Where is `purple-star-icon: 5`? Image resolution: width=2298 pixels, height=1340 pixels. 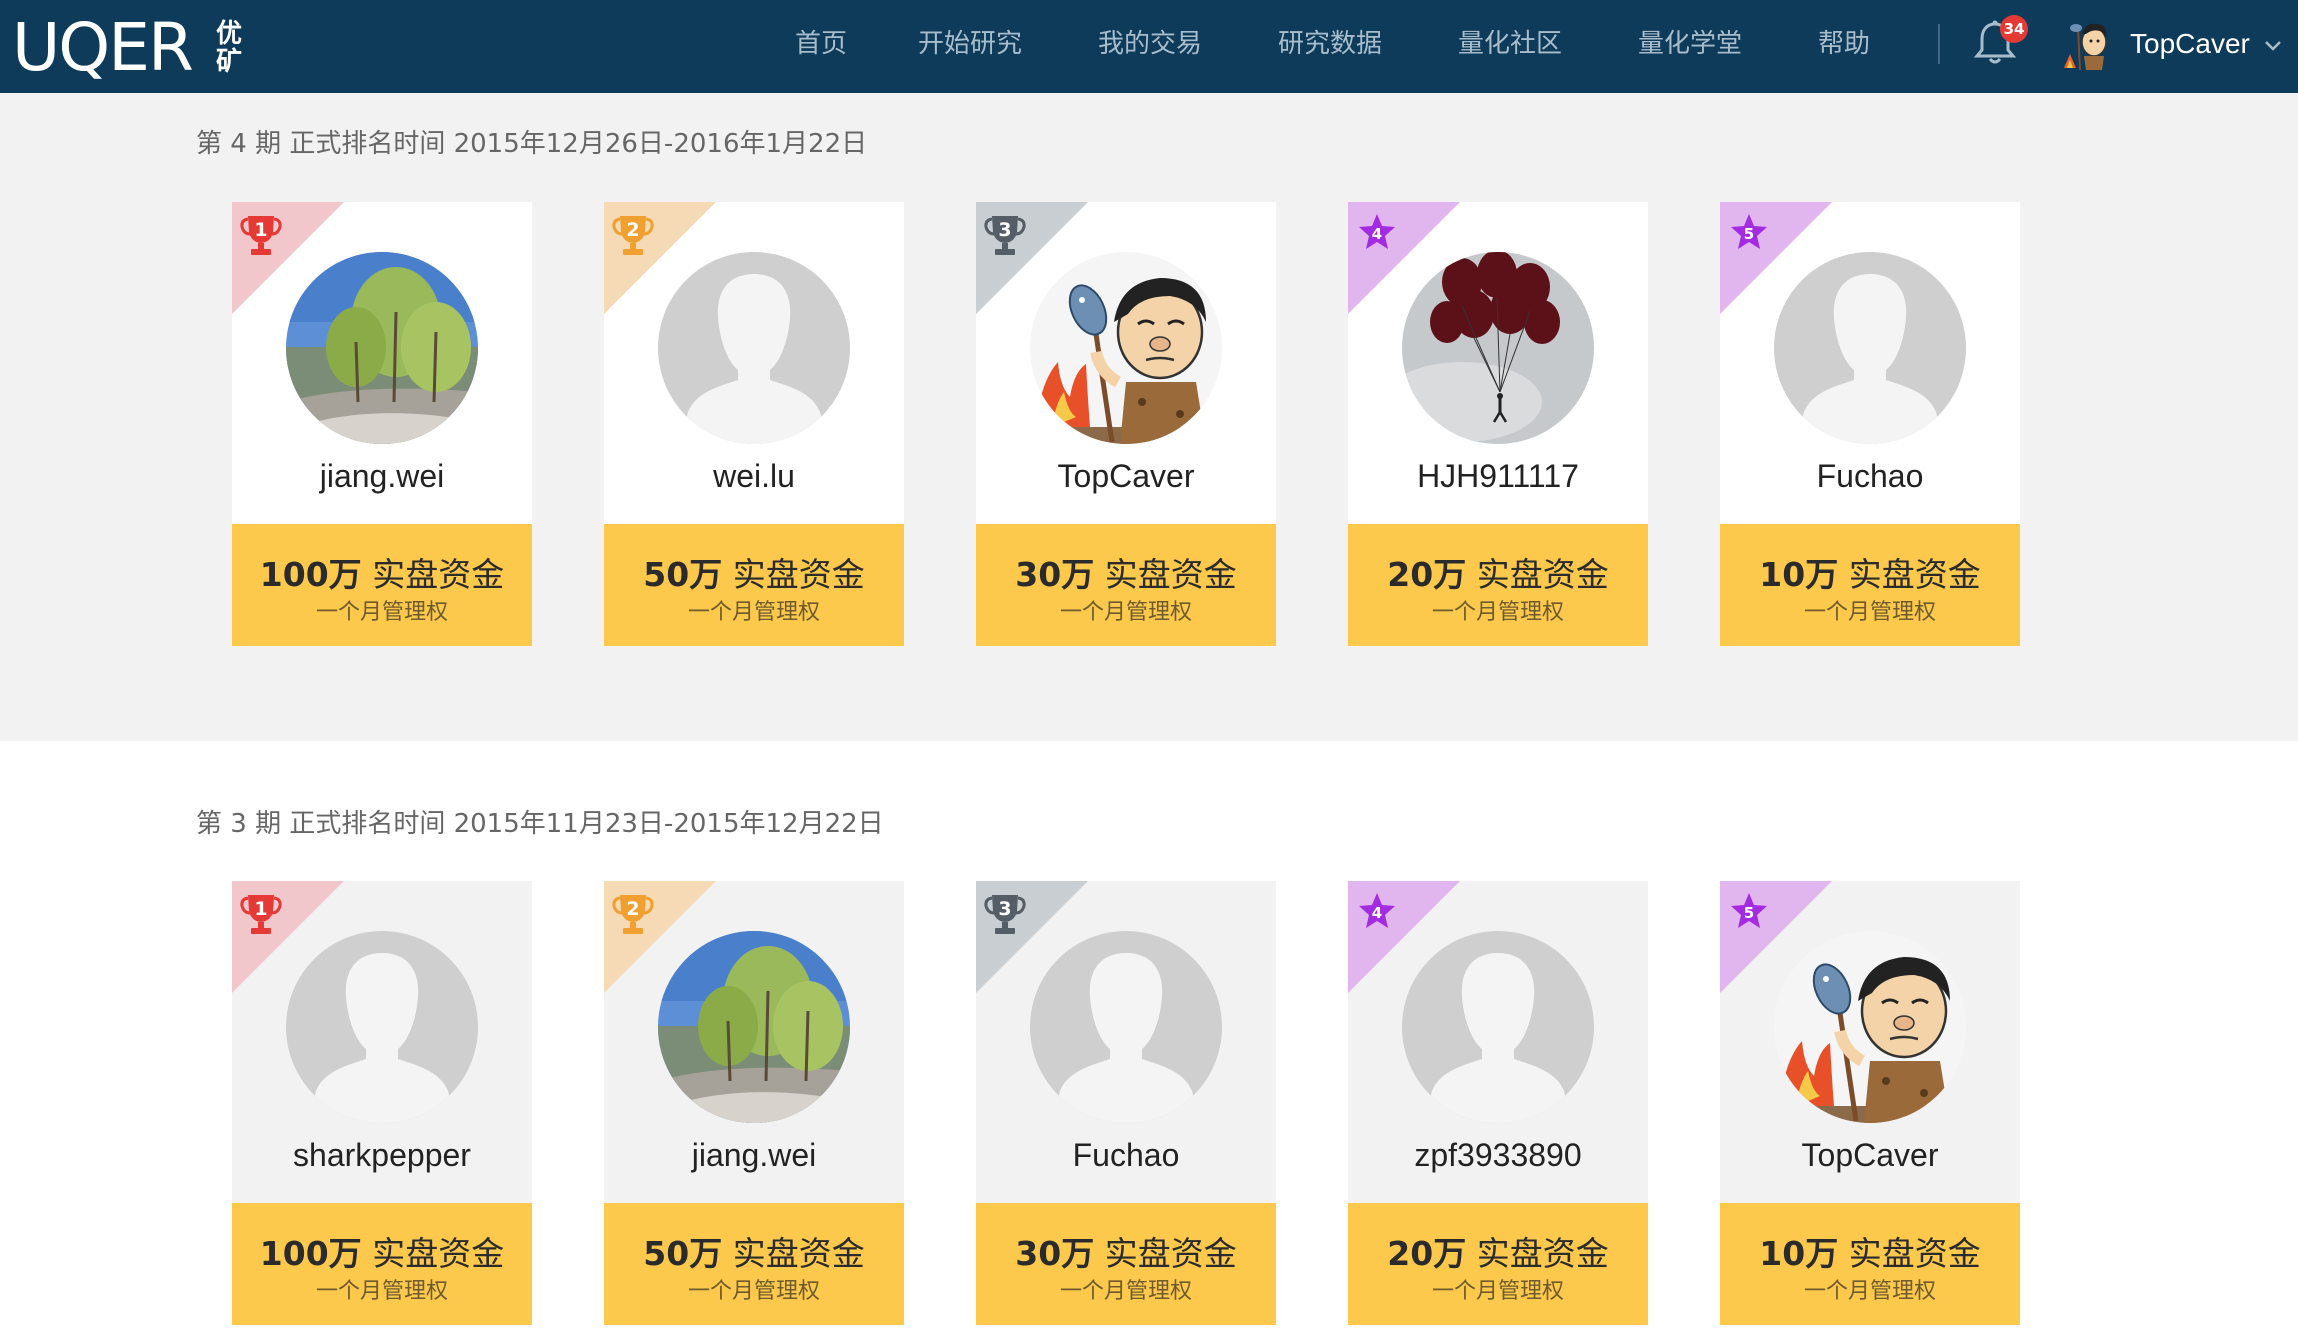 purple-star-icon: 5 is located at coordinates (1749, 913).